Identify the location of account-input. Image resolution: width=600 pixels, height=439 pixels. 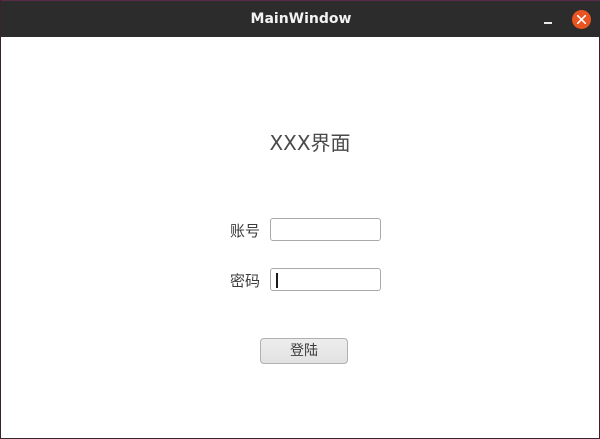
(325, 229).